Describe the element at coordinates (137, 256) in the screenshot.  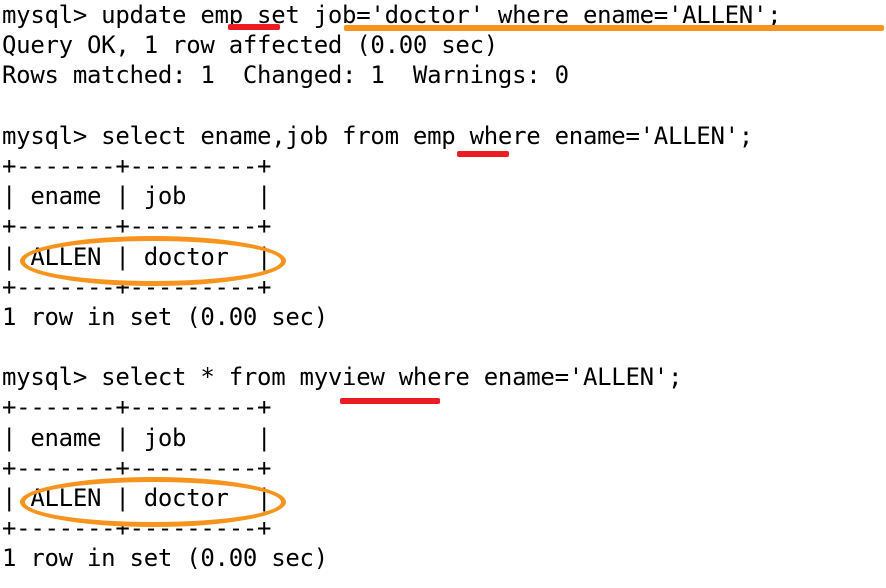
I see `console-line-9: | ALLEN | doctor |` at that location.